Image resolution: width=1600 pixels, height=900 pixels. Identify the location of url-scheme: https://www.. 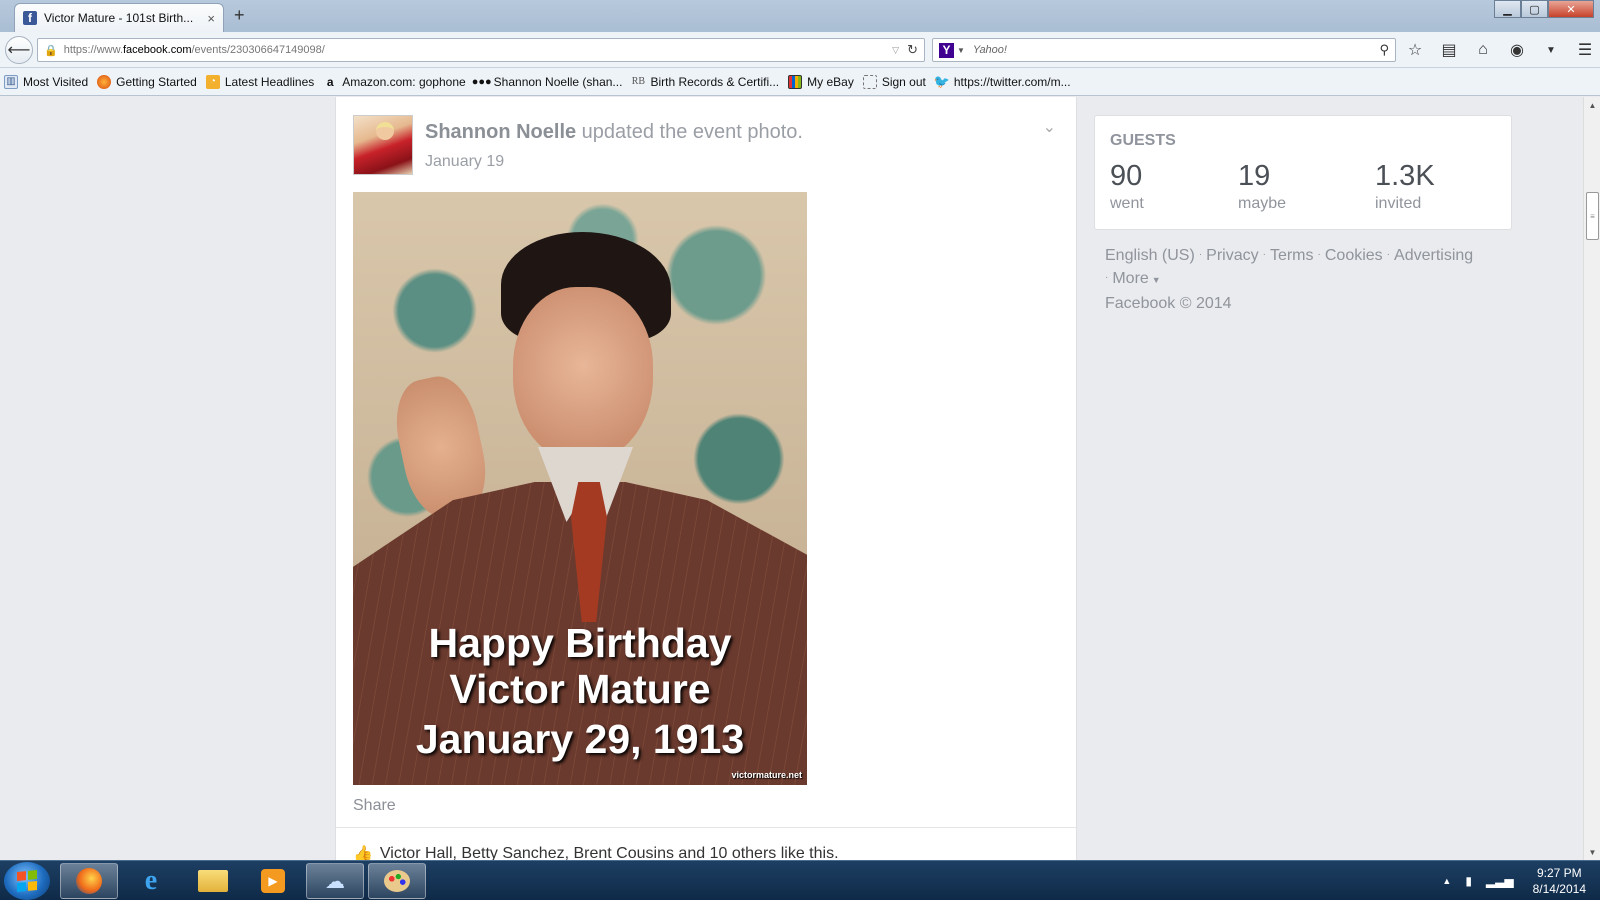
(93, 50).